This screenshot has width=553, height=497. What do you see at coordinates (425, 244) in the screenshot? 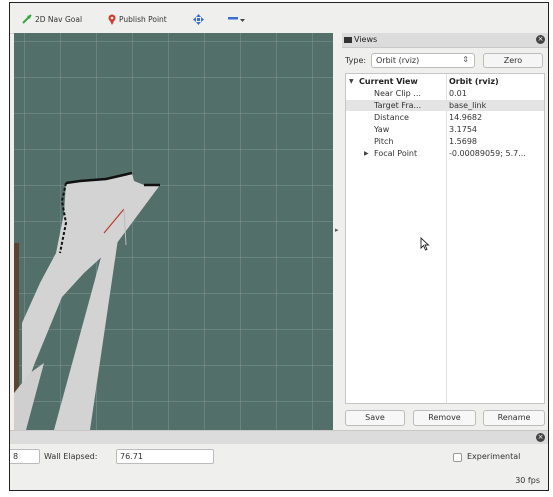
I see `mouse-cursor-icon` at bounding box center [425, 244].